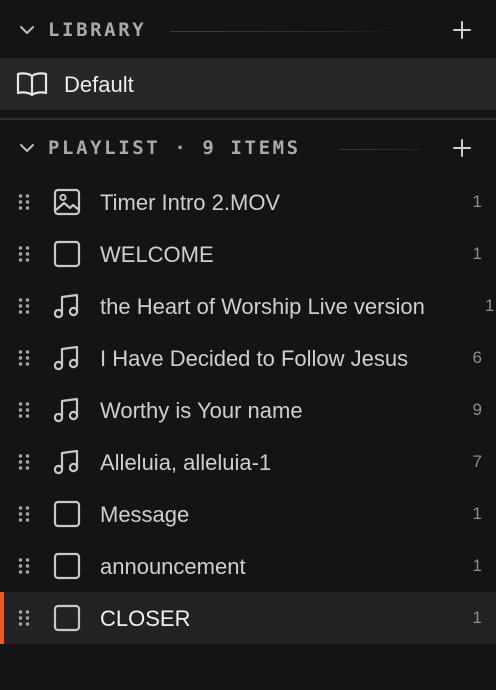 This screenshot has height=690, width=496. What do you see at coordinates (477, 357) in the screenshot?
I see `slide-count: 6` at bounding box center [477, 357].